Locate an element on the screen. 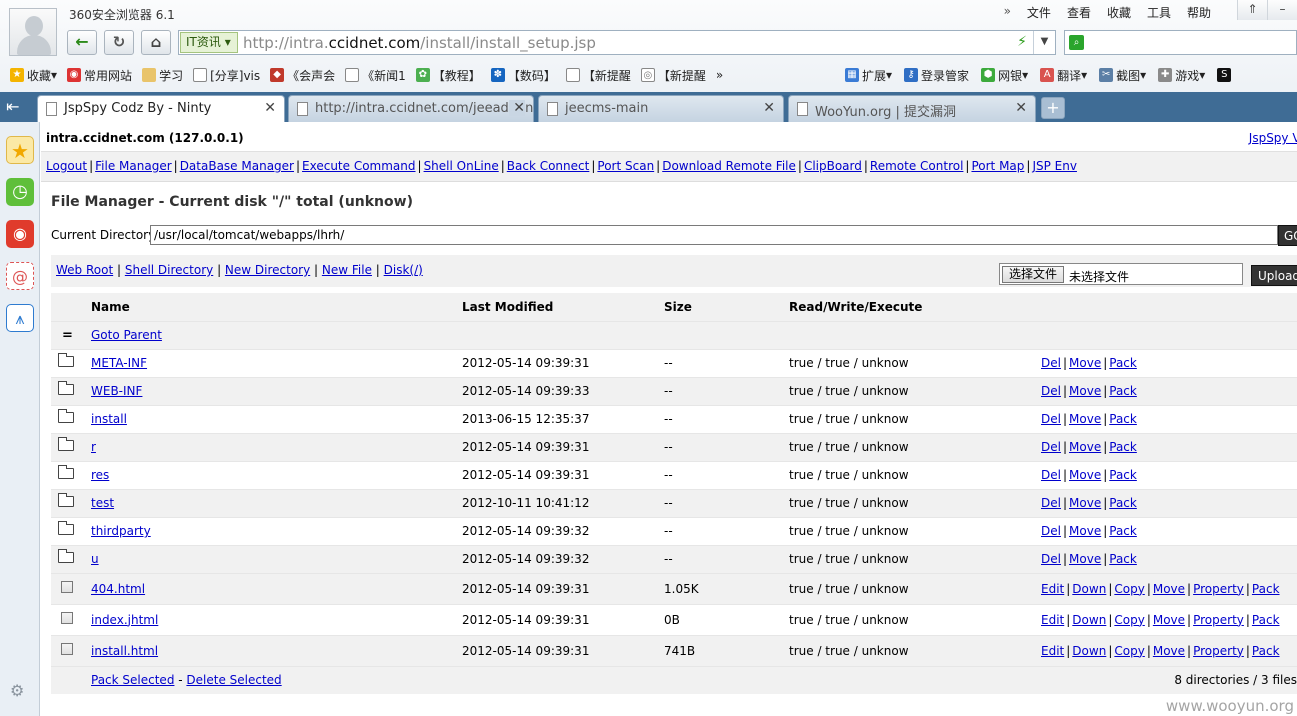 The height and width of the screenshot is (716, 1297). file-upload-field: 选择文件 未选择文件 is located at coordinates (1121, 274).